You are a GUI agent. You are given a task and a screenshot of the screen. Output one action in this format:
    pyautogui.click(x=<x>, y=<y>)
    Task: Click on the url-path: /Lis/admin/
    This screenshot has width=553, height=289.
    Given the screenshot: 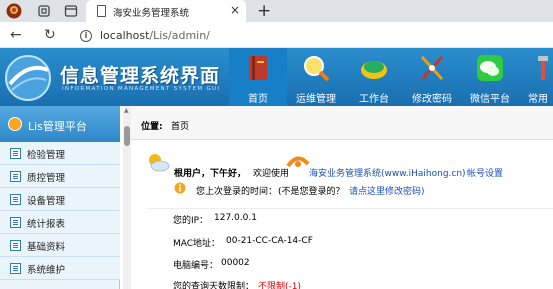 What is the action you would take?
    pyautogui.click(x=179, y=35)
    